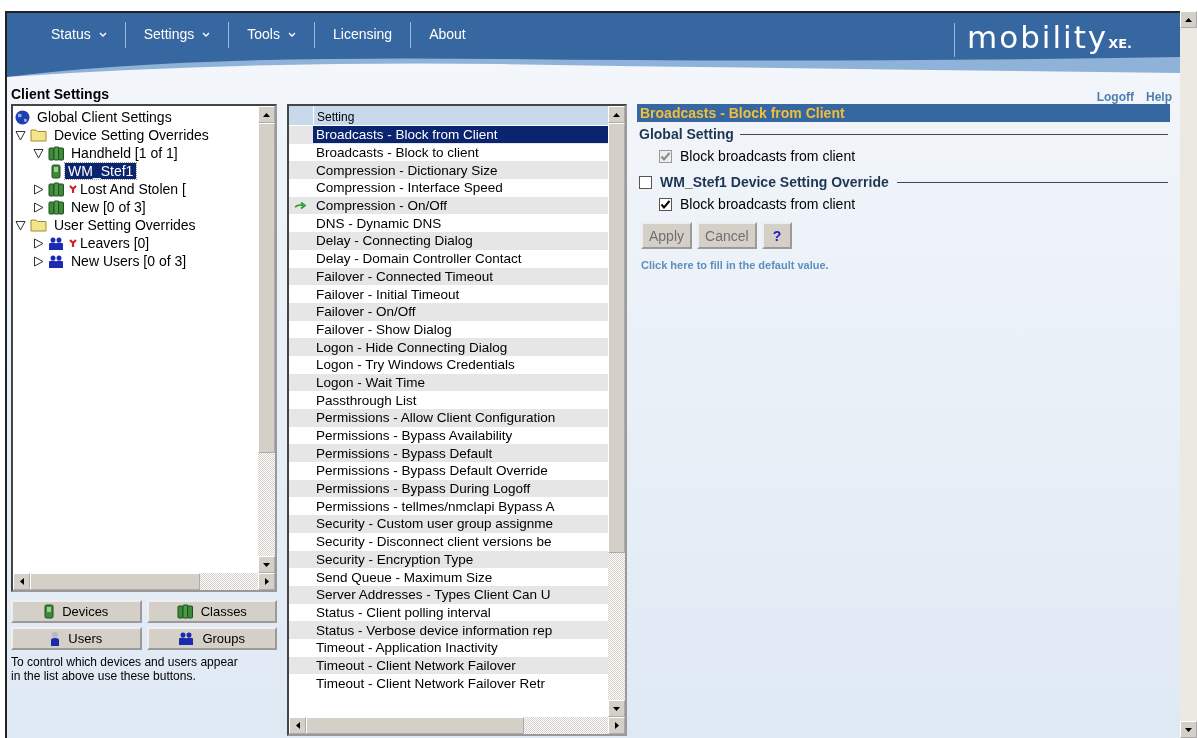 The width and height of the screenshot is (1197, 738). Describe the element at coordinates (774, 182) in the screenshot. I see `section-title: WM_Stef1 Device Setting Override` at that location.